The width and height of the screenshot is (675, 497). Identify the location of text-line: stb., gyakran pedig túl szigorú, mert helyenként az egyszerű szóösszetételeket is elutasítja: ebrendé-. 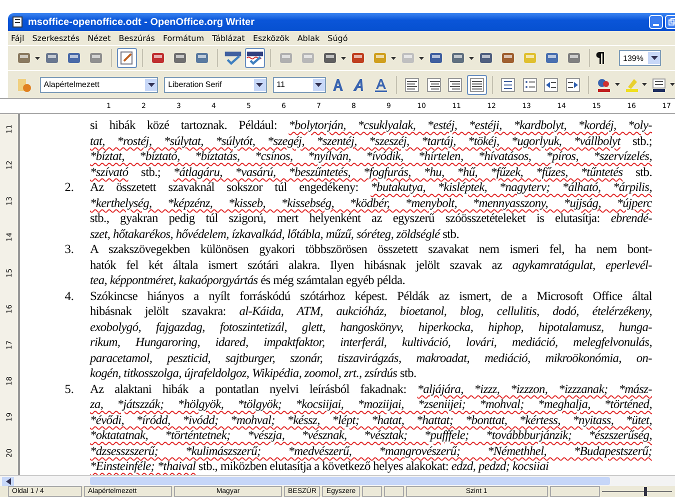
(371, 218).